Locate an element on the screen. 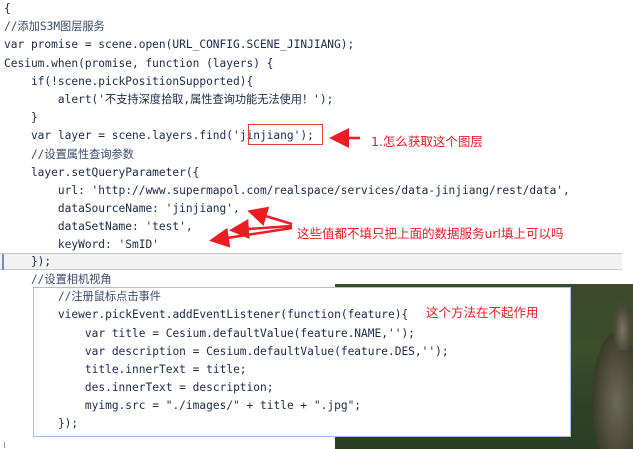  annotation-method-not-working: 这个方法在不起作用 is located at coordinates (482, 312).